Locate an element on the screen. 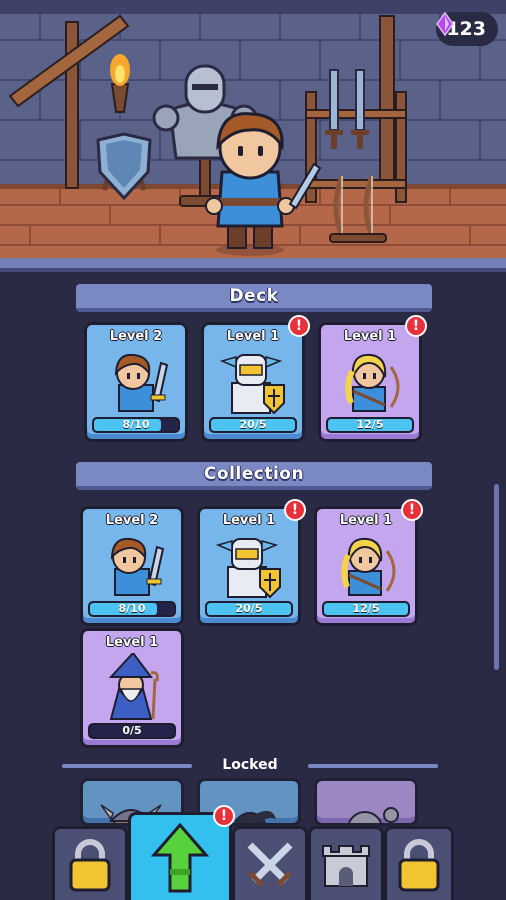 This screenshot has width=506, height=900. card-progress-bar: 0/5 is located at coordinates (132, 731).